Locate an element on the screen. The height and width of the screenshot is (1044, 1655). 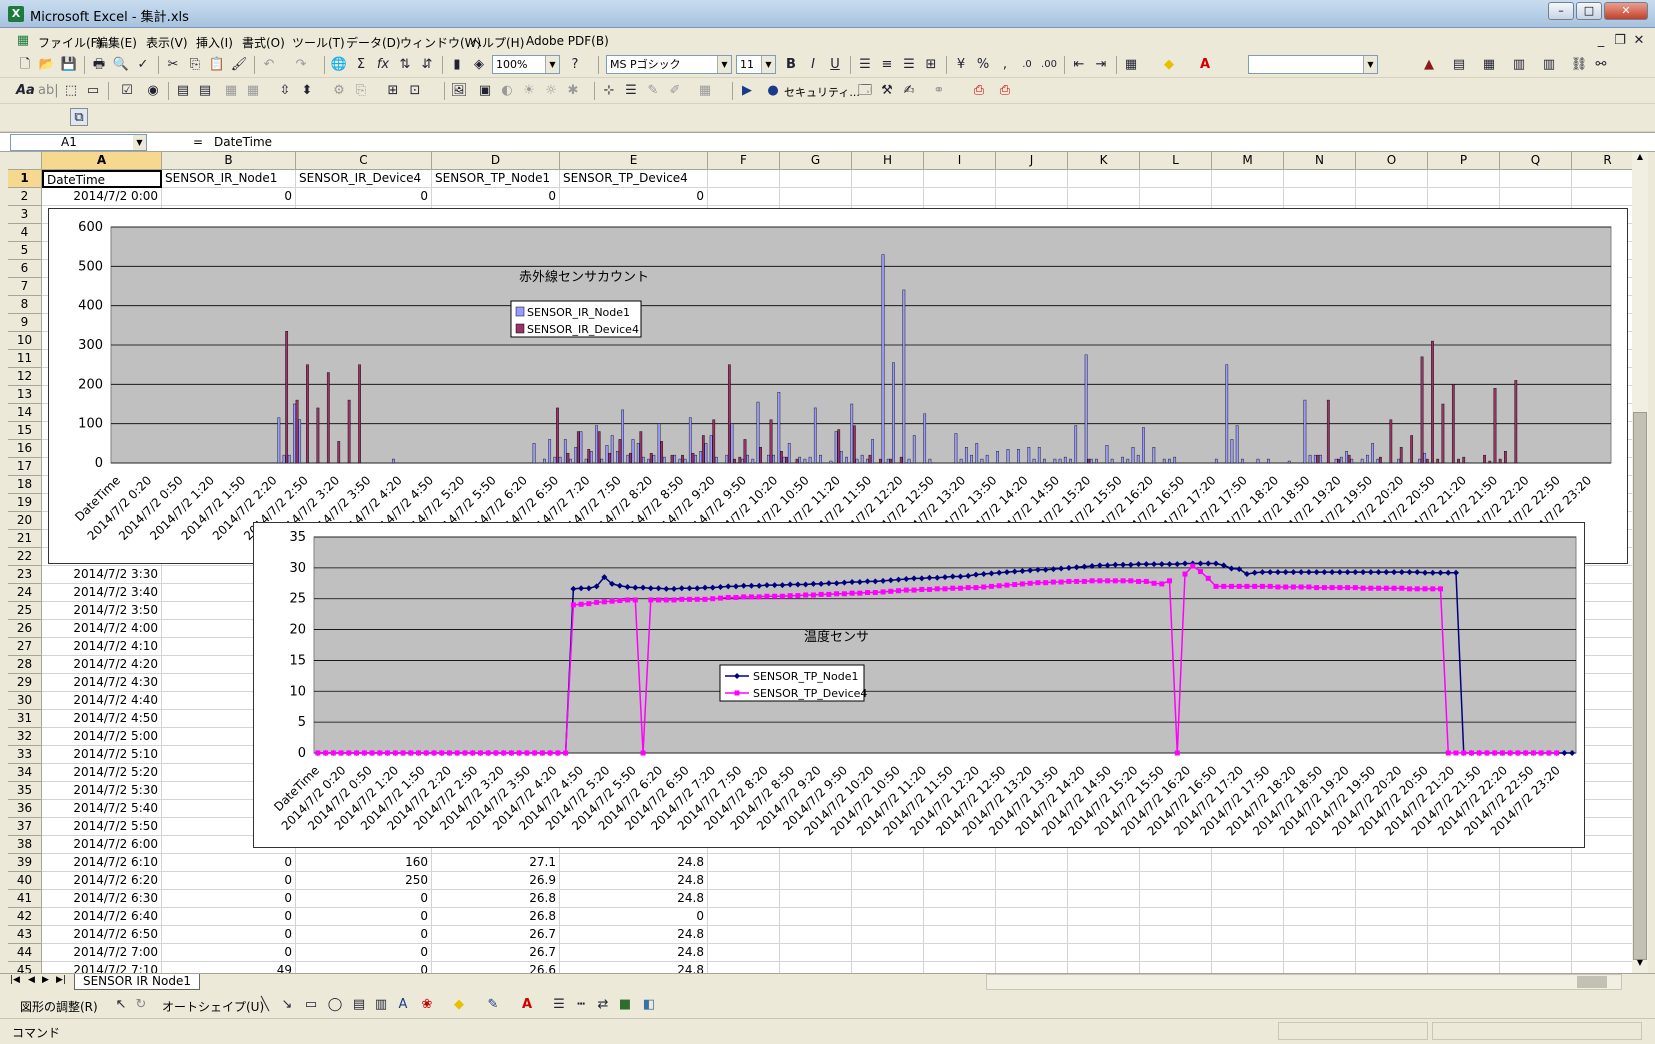
row-header: 13 is located at coordinates (25, 395).